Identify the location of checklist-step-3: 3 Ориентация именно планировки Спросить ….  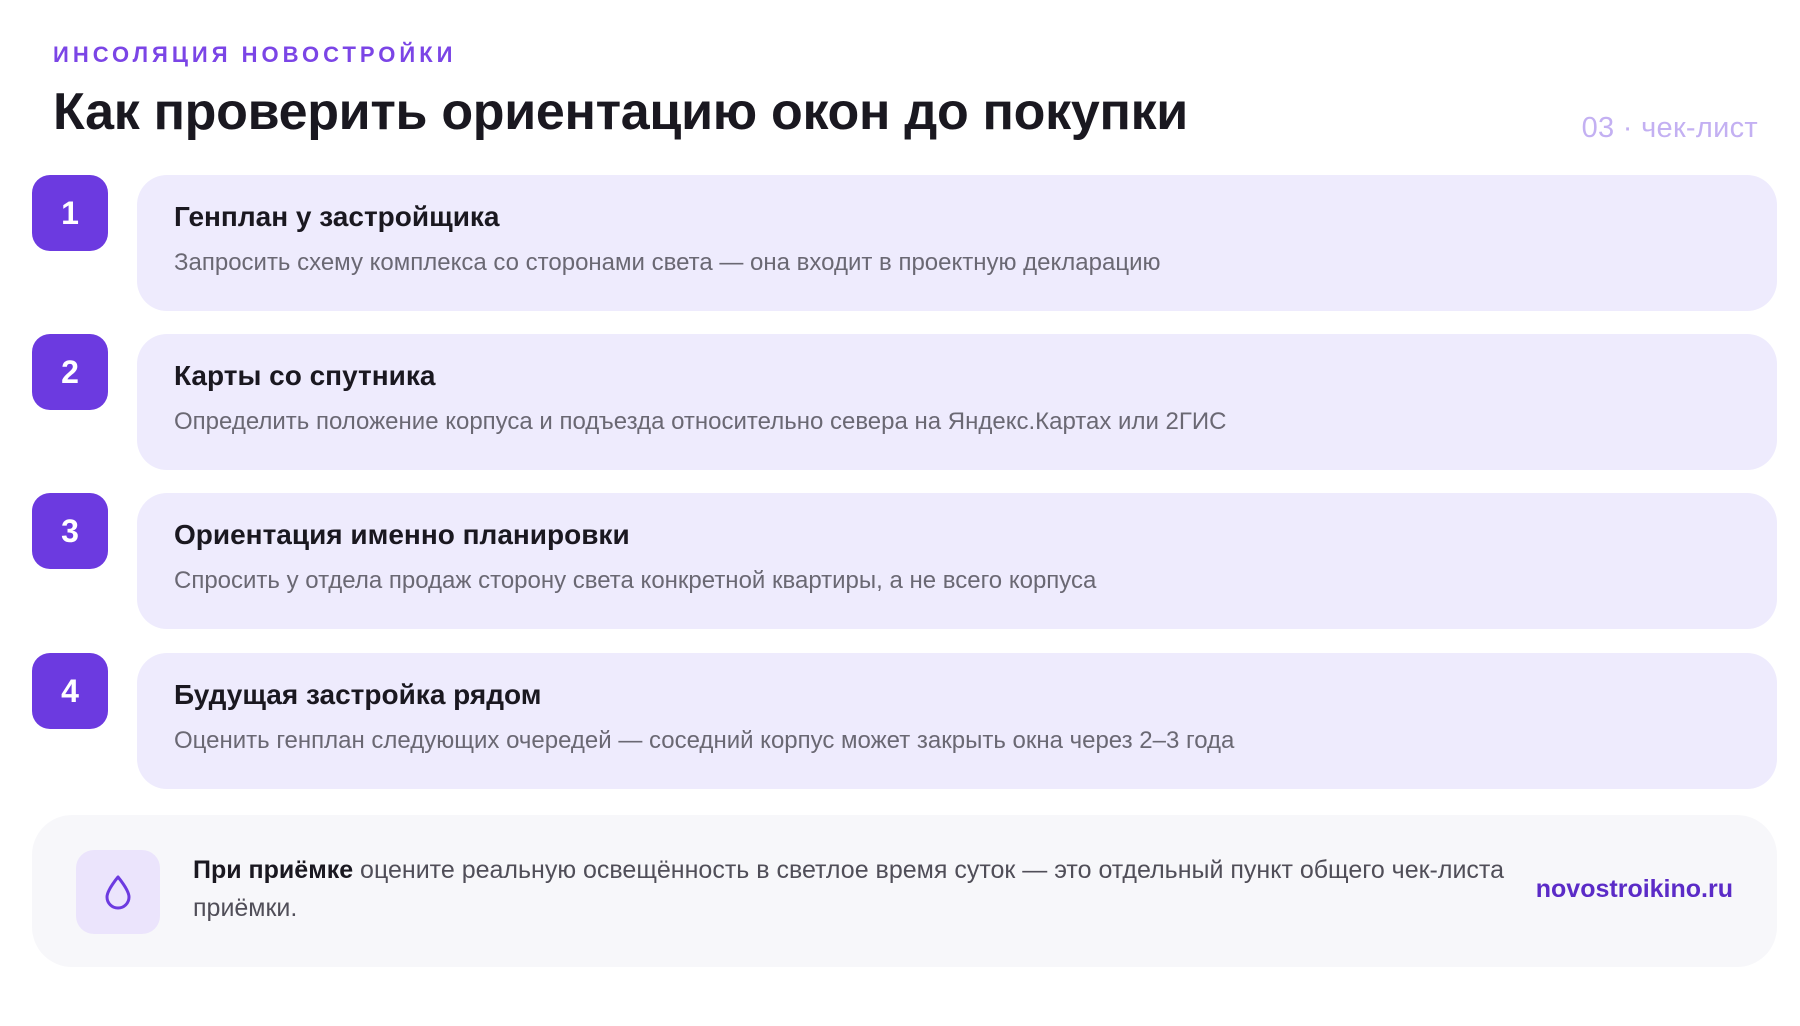
(904, 561).